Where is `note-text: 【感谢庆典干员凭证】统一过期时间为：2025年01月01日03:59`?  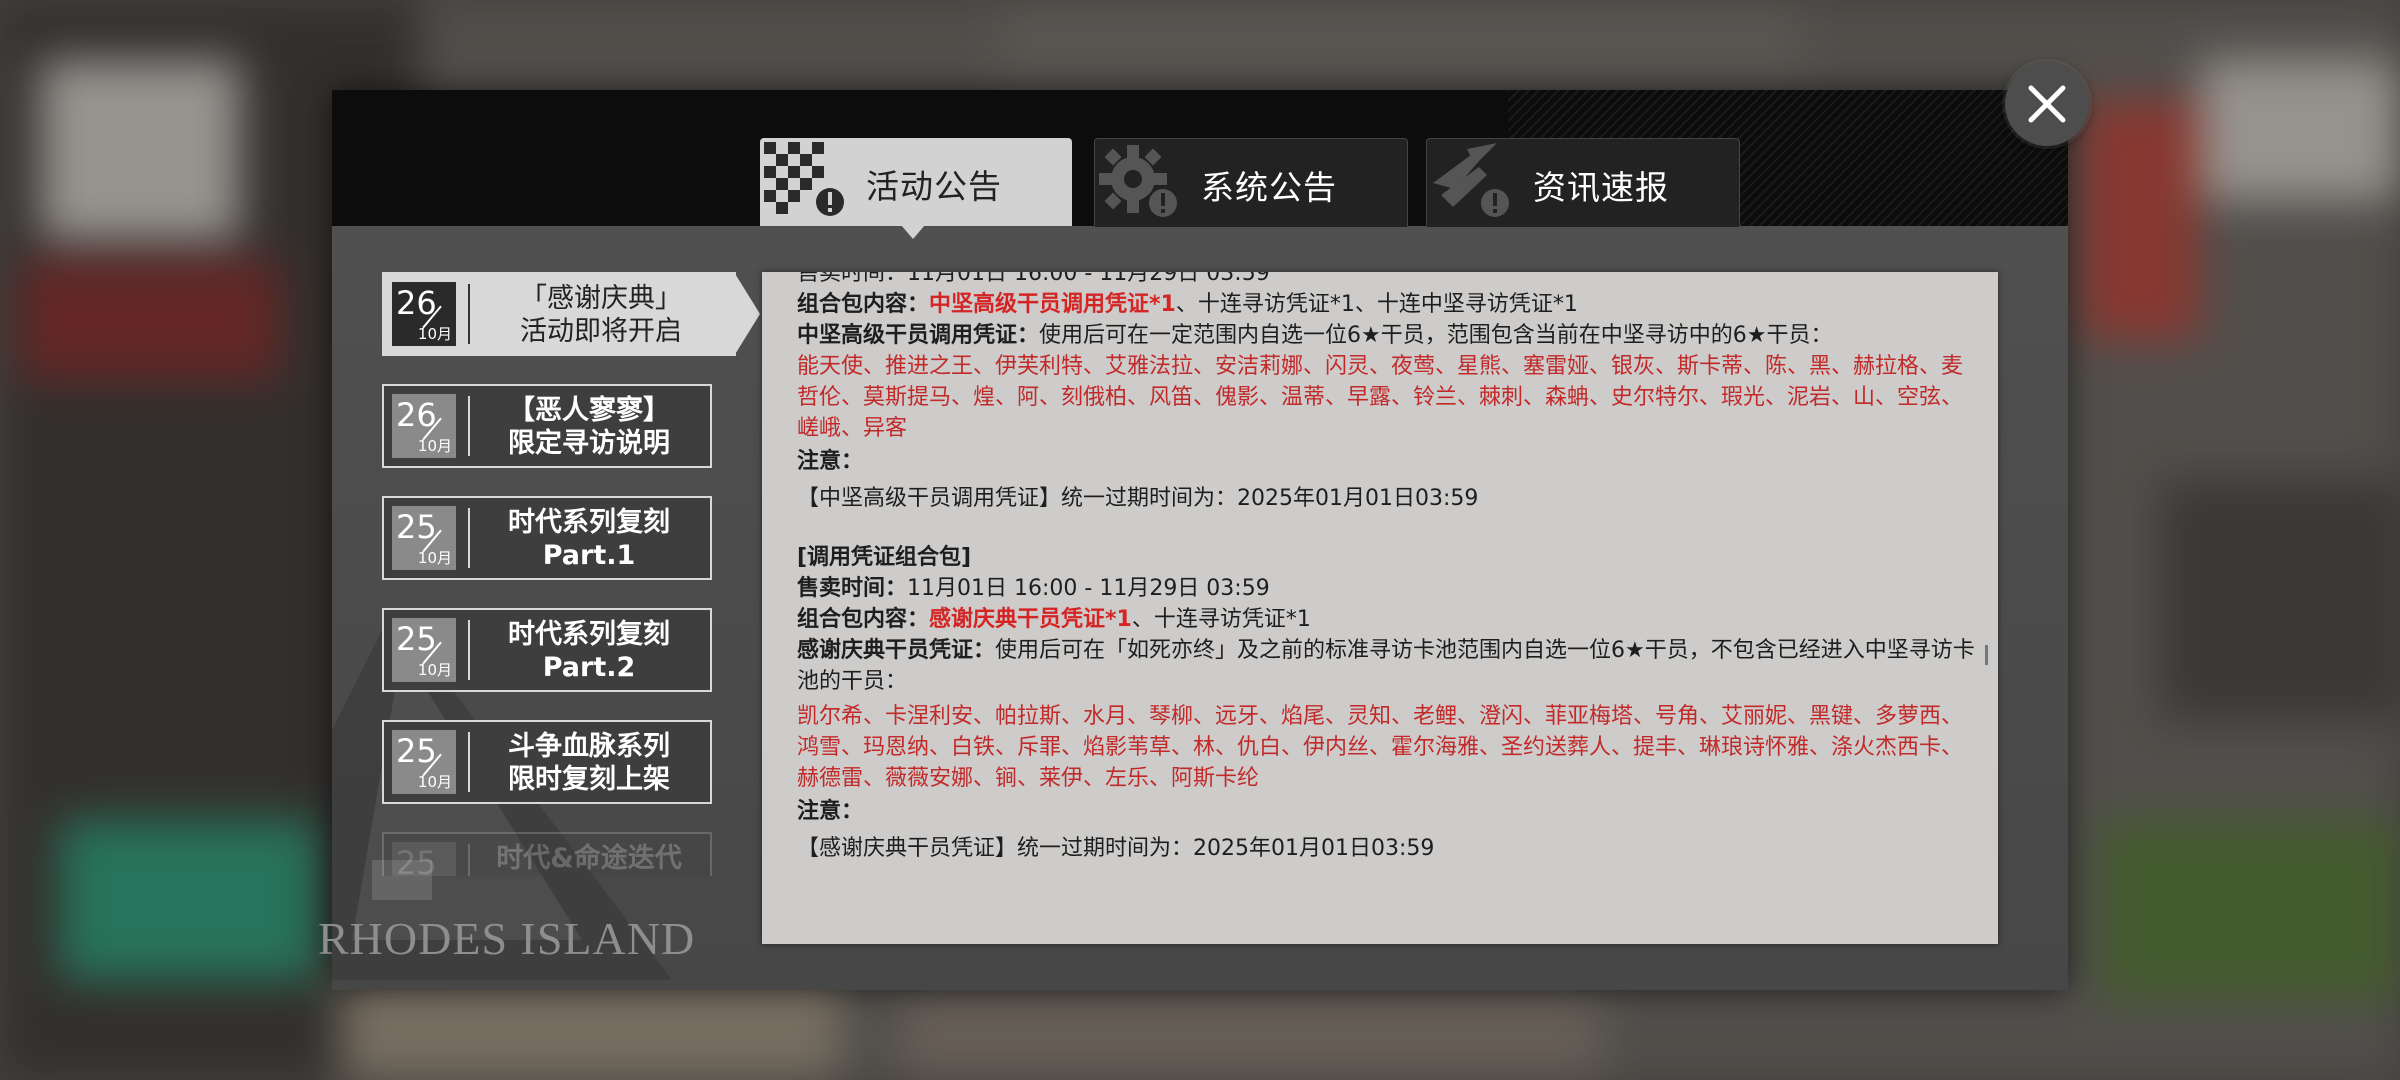 note-text: 【感谢庆典干员凭证】统一过期时间为：2025年01月01日03:59 is located at coordinates (1116, 848).